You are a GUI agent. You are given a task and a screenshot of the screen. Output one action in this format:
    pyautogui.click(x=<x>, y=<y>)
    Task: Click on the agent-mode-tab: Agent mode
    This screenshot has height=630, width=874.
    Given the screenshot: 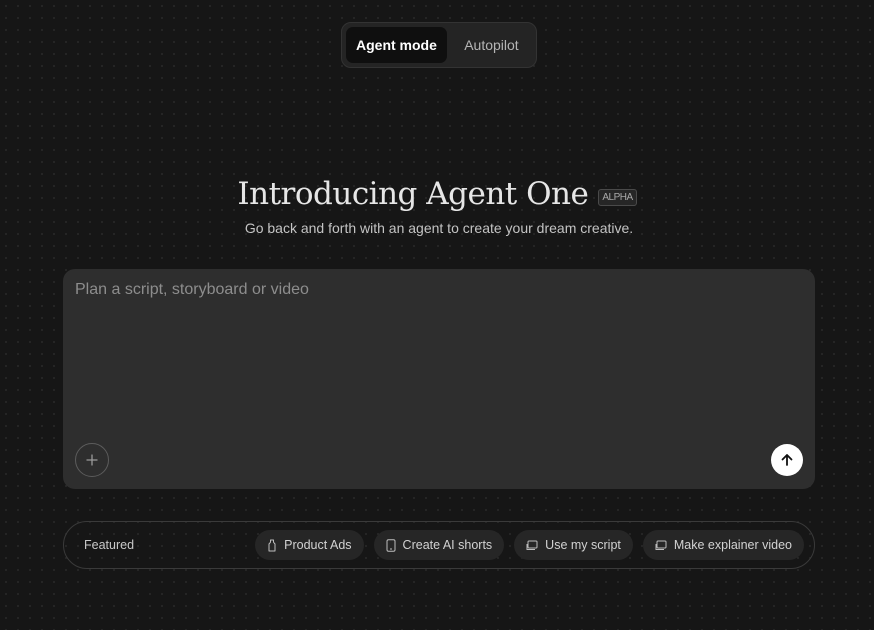 What is the action you would take?
    pyautogui.click(x=396, y=45)
    